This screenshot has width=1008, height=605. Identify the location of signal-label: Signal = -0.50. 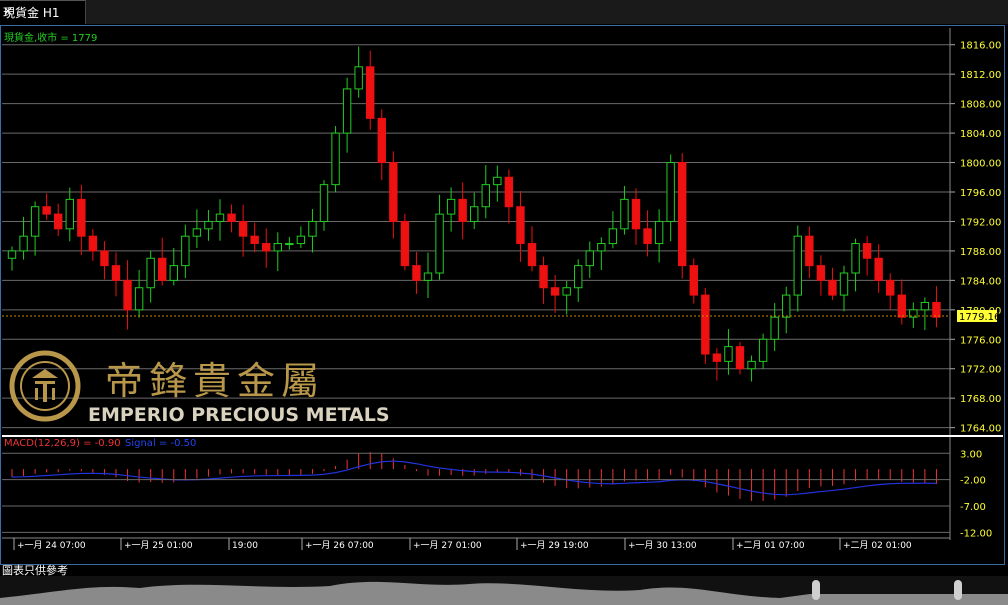
(160, 443).